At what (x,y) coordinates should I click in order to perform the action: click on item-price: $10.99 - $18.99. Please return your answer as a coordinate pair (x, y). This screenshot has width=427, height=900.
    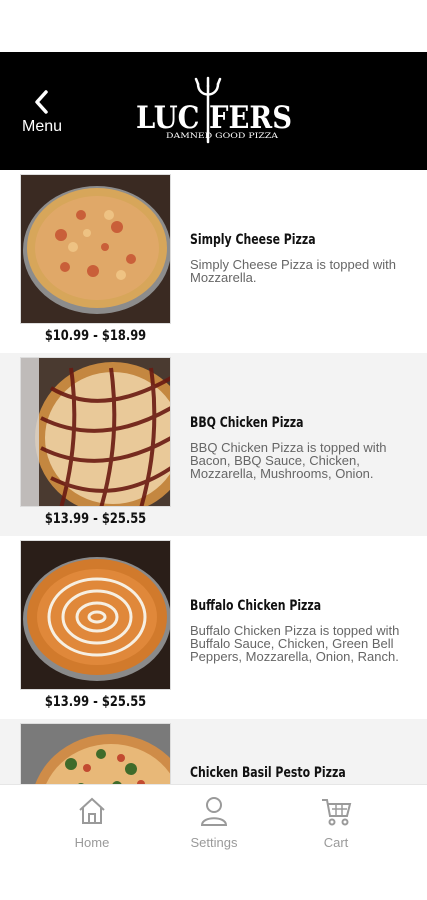
    Looking at the image, I should click on (95, 336).